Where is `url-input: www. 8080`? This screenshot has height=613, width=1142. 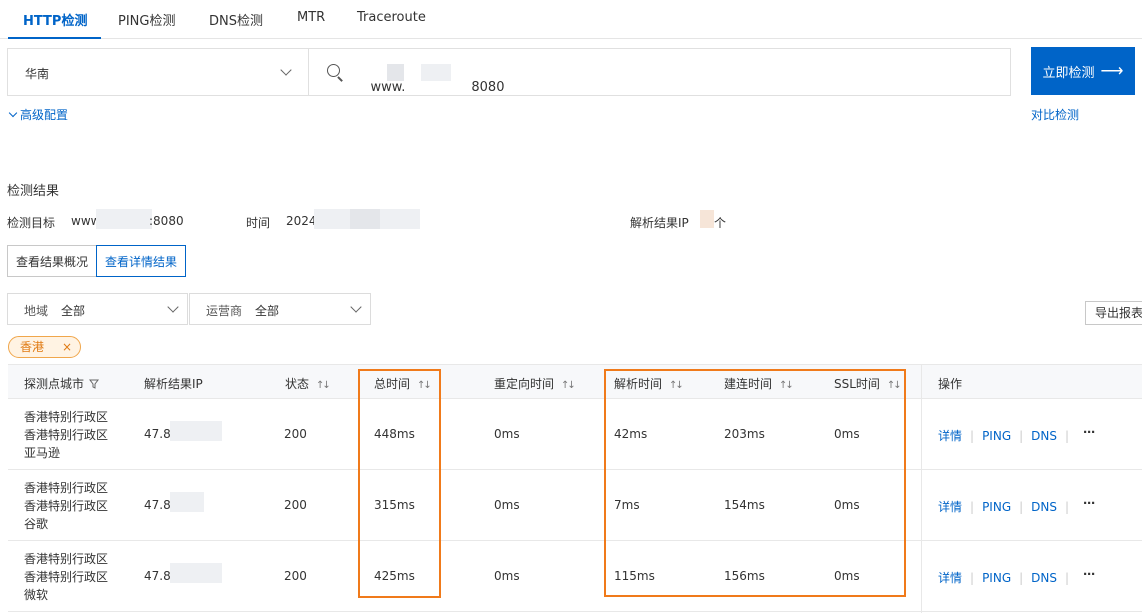
url-input: www. 8080 is located at coordinates (659, 72).